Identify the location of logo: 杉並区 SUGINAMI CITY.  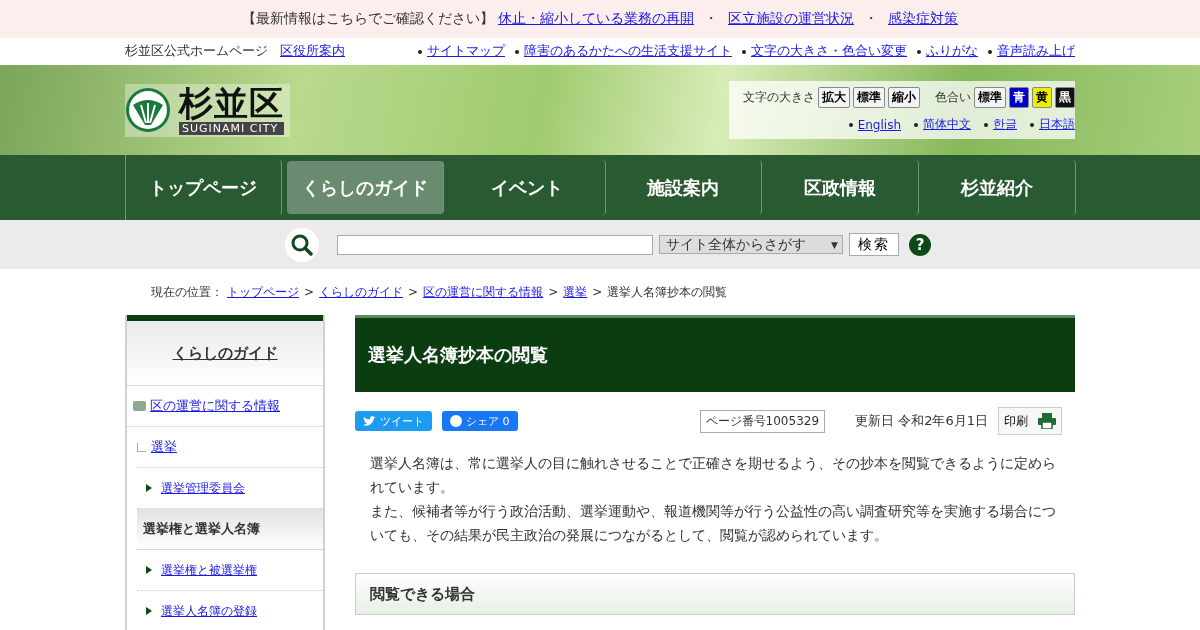
(207, 110).